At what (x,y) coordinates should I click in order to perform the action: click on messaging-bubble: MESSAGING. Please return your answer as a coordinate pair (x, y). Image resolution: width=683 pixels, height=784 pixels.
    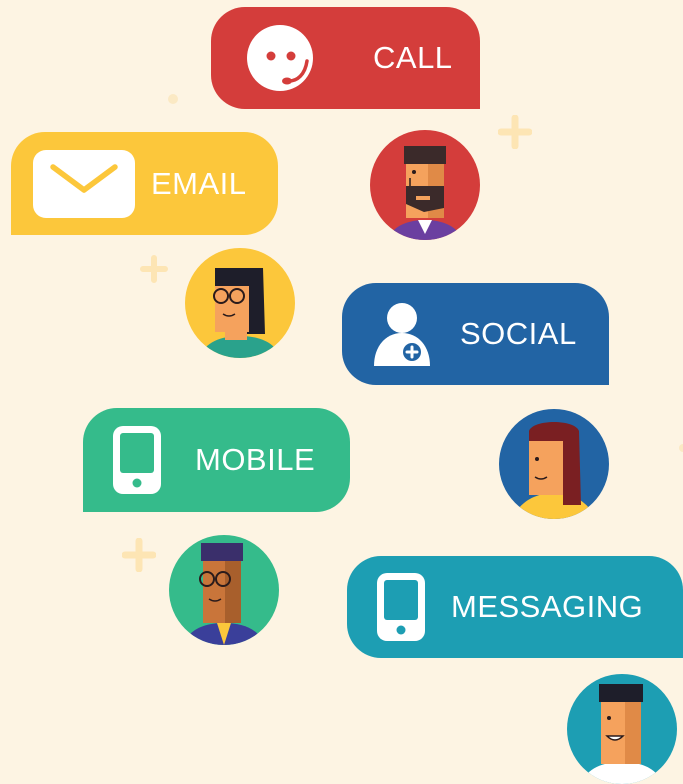
    Looking at the image, I should click on (515, 607).